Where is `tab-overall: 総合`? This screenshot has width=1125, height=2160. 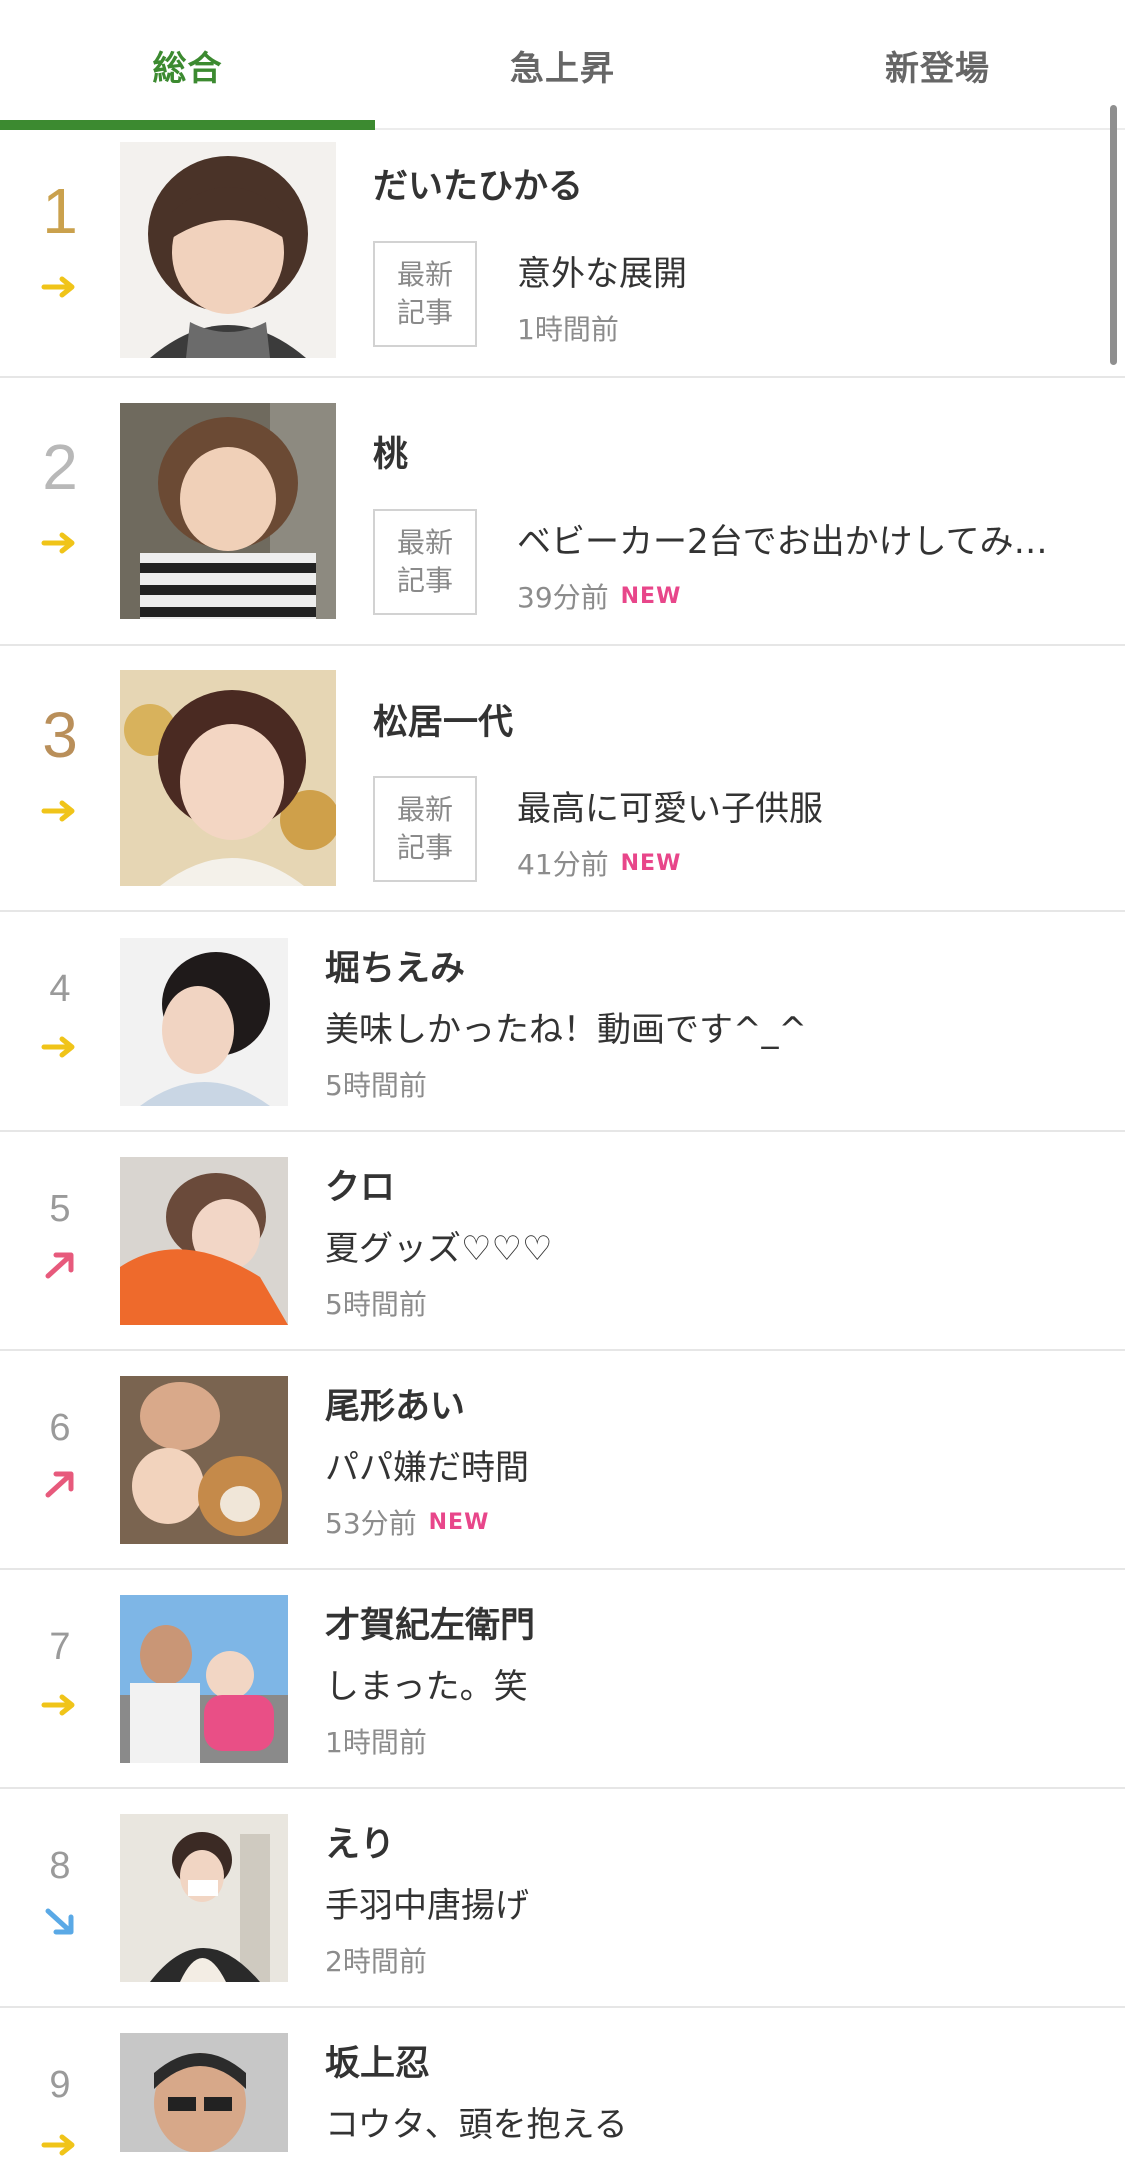 tab-overall: 総合 is located at coordinates (187, 65).